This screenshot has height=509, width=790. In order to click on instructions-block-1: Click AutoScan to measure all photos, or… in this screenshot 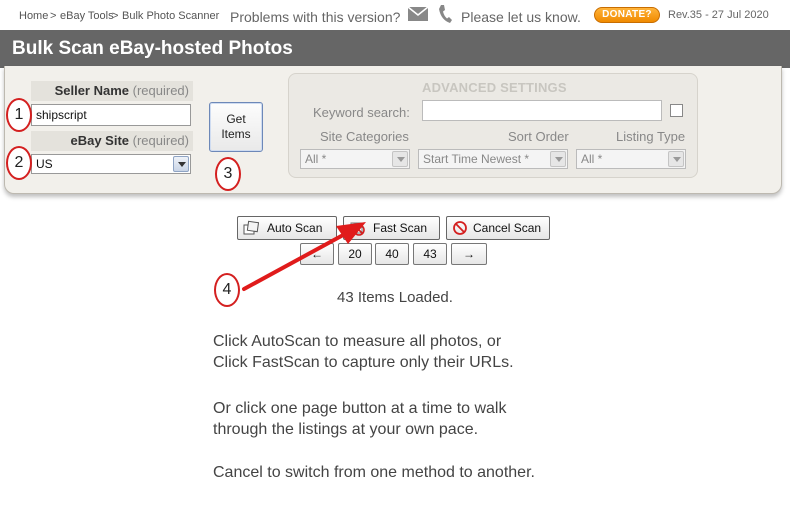, I will do `click(363, 352)`.